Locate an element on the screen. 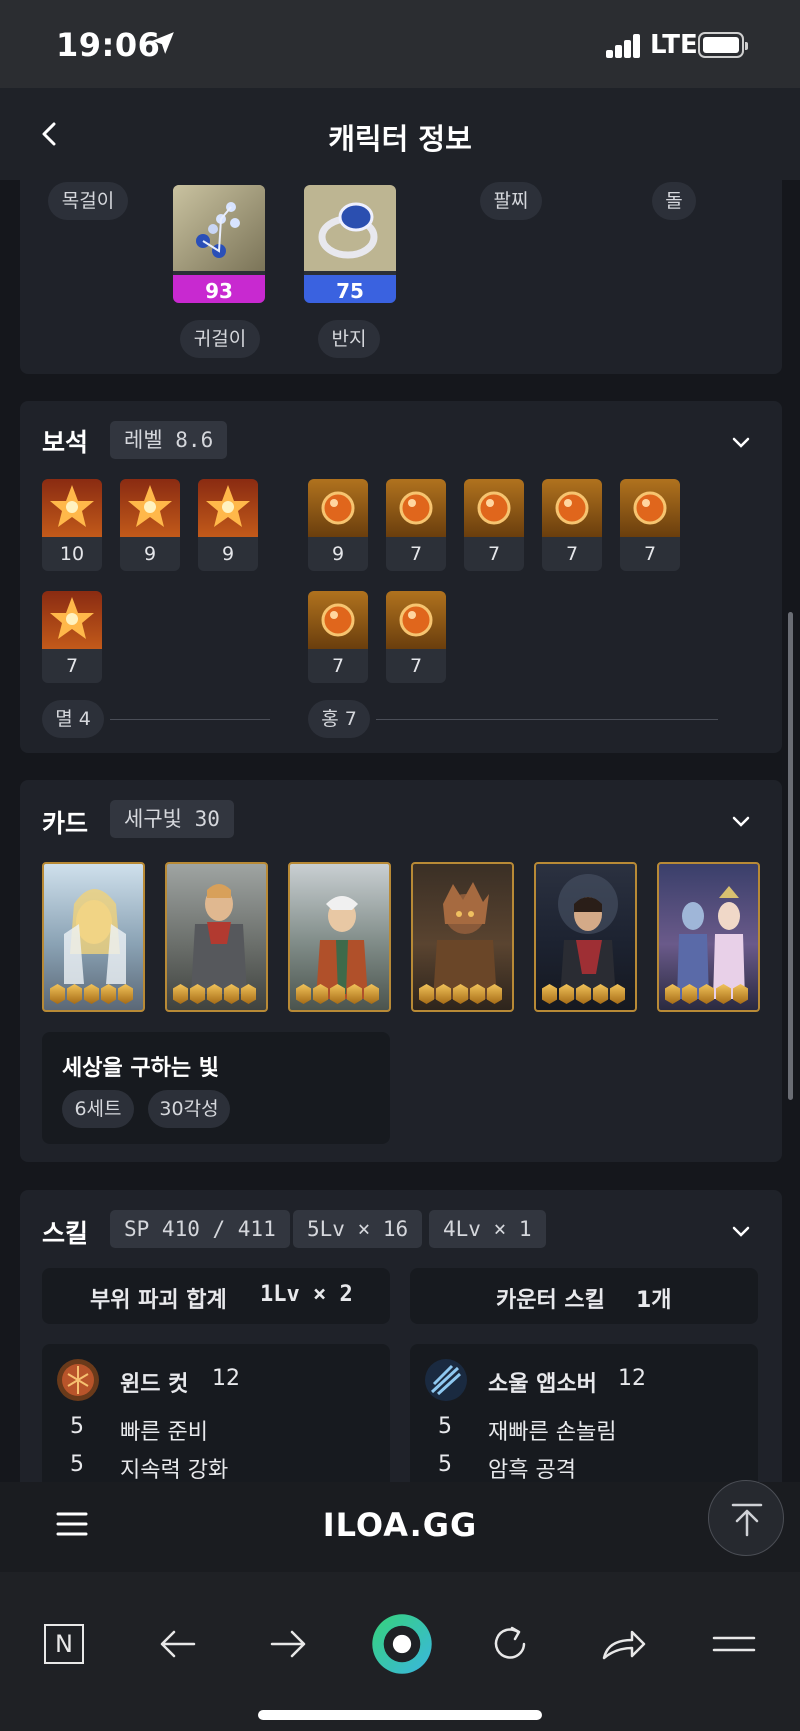 Image resolution: width=800 pixels, height=1731 pixels. gem-slot: 10 is located at coordinates (72, 525).